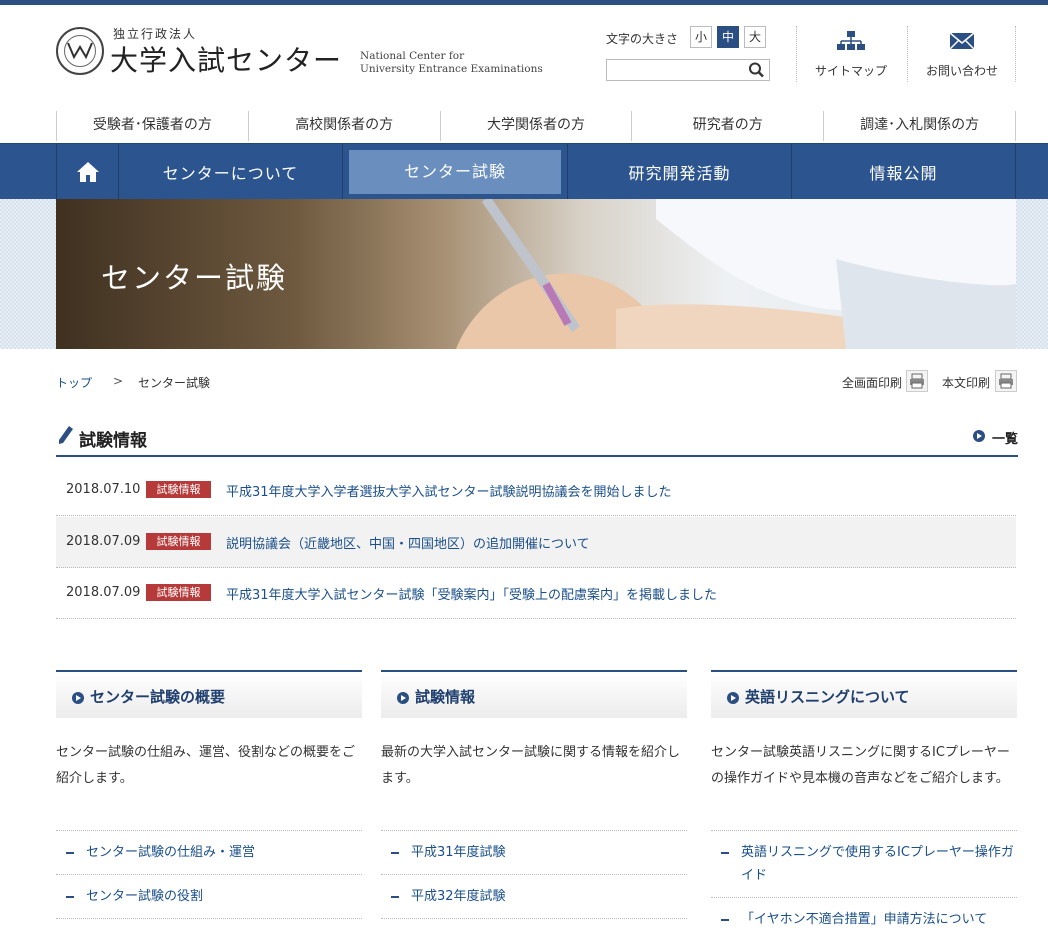  What do you see at coordinates (757, 70) in the screenshot?
I see `search-icon` at bounding box center [757, 70].